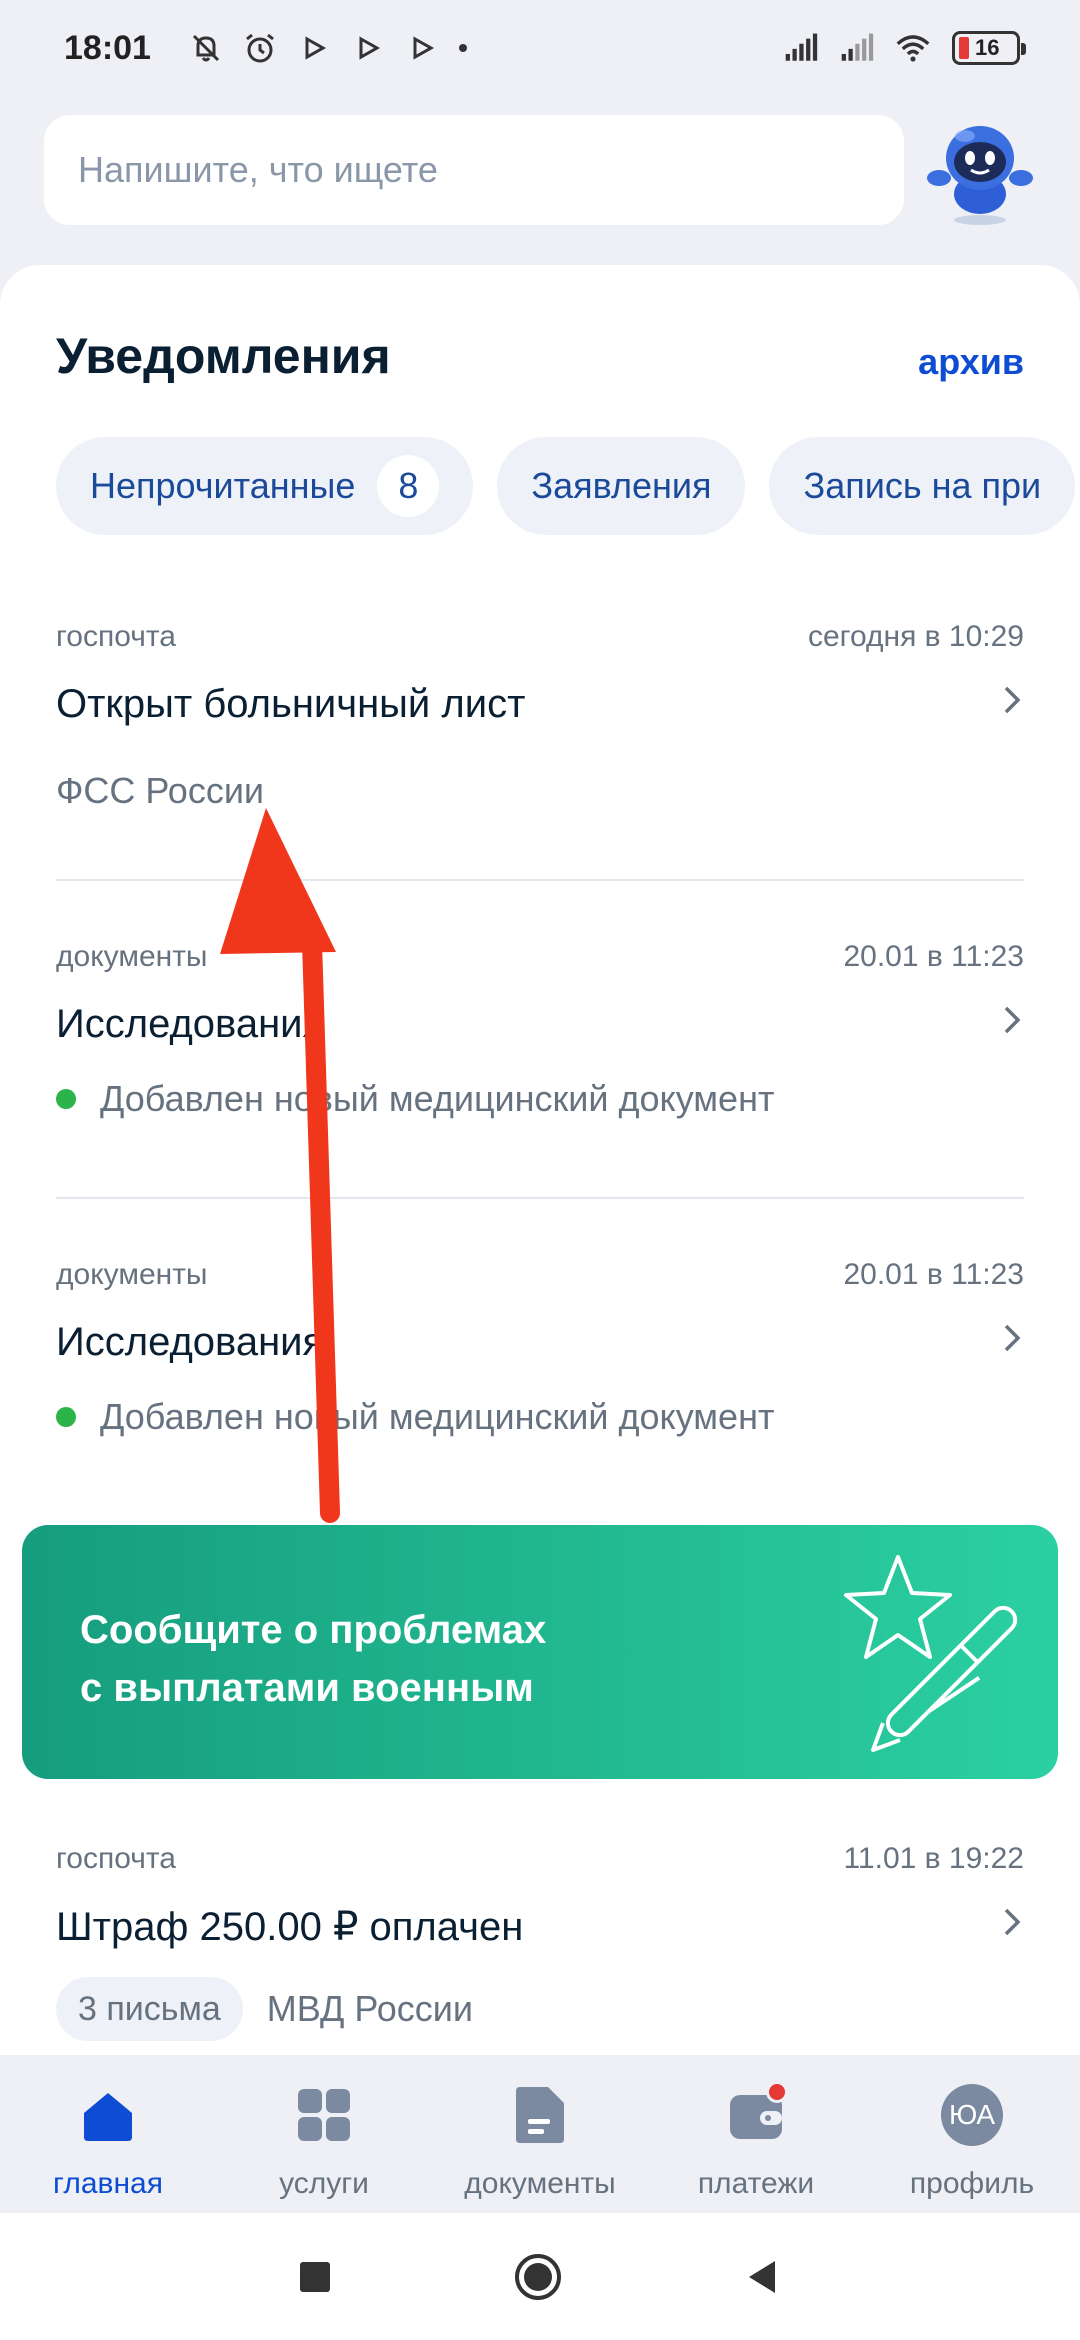 This screenshot has height=2340, width=1080. What do you see at coordinates (107, 47) in the screenshot?
I see `status-time: 18:01` at bounding box center [107, 47].